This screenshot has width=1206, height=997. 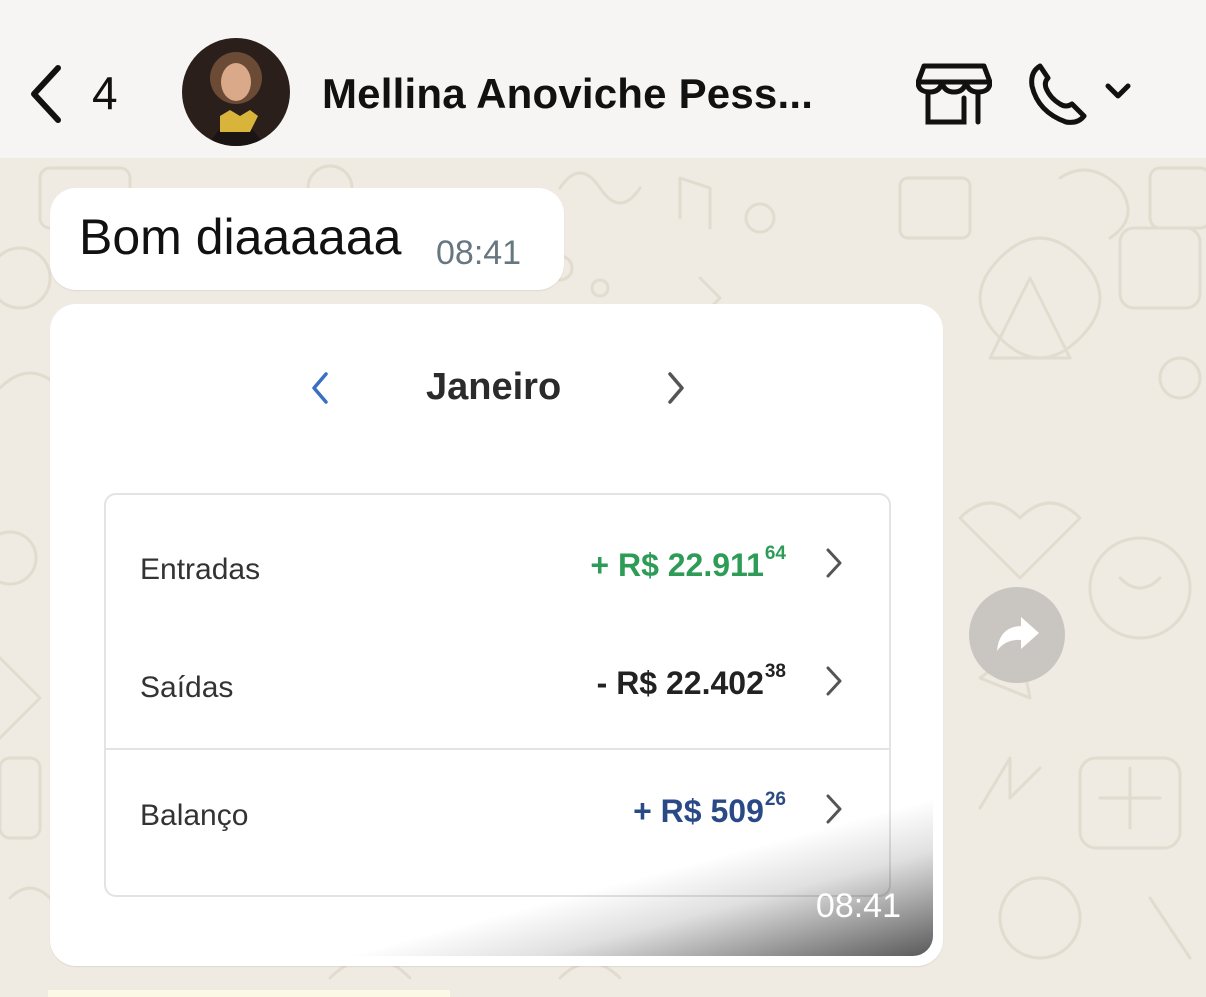 What do you see at coordinates (240, 237) in the screenshot?
I see `message-text: Bom diaaaaaa` at bounding box center [240, 237].